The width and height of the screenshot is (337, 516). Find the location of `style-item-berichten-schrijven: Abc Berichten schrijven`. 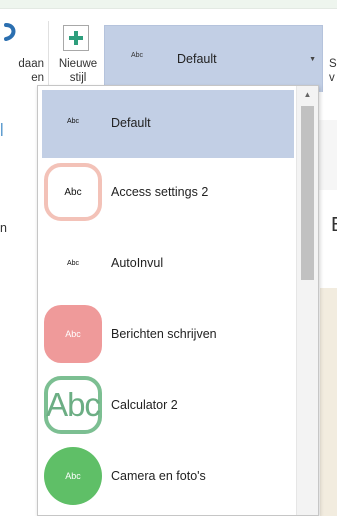

style-item-berichten-schrijven: Abc Berichten schrijven is located at coordinates (167, 335).